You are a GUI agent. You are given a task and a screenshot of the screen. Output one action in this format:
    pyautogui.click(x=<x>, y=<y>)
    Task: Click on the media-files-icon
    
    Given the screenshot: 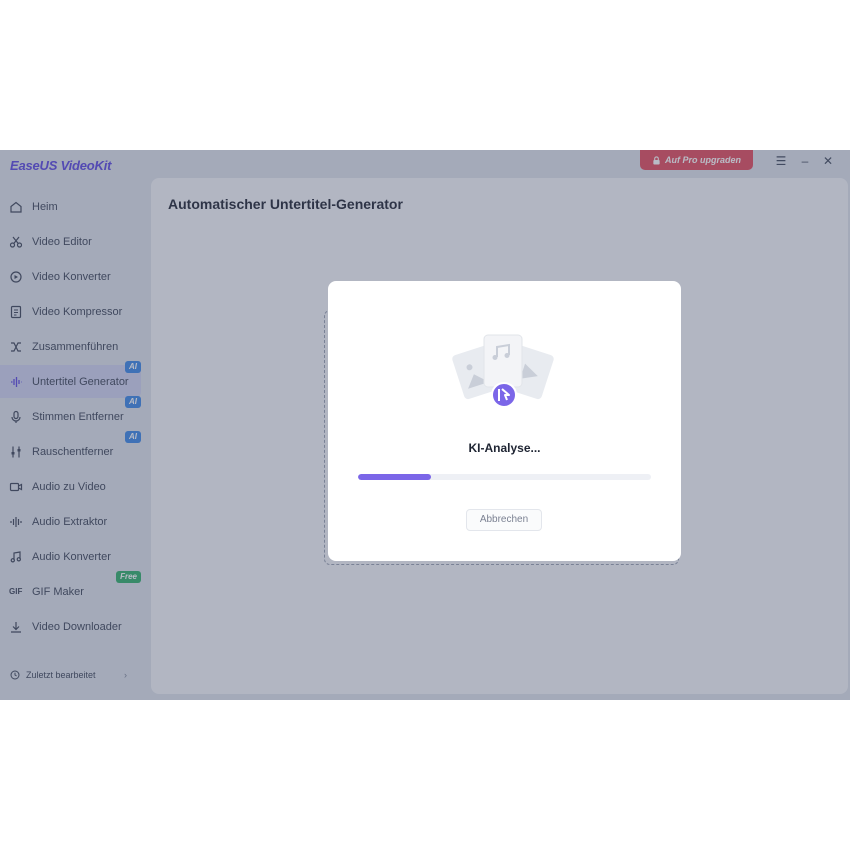 What is the action you would take?
    pyautogui.click(x=503, y=371)
    